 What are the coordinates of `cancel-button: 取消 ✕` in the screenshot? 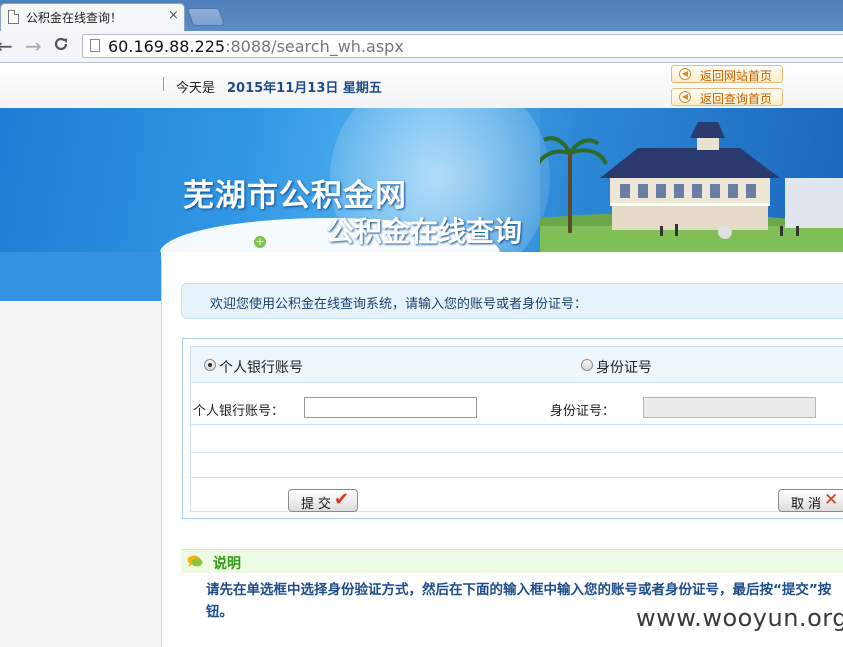 It's located at (810, 500).